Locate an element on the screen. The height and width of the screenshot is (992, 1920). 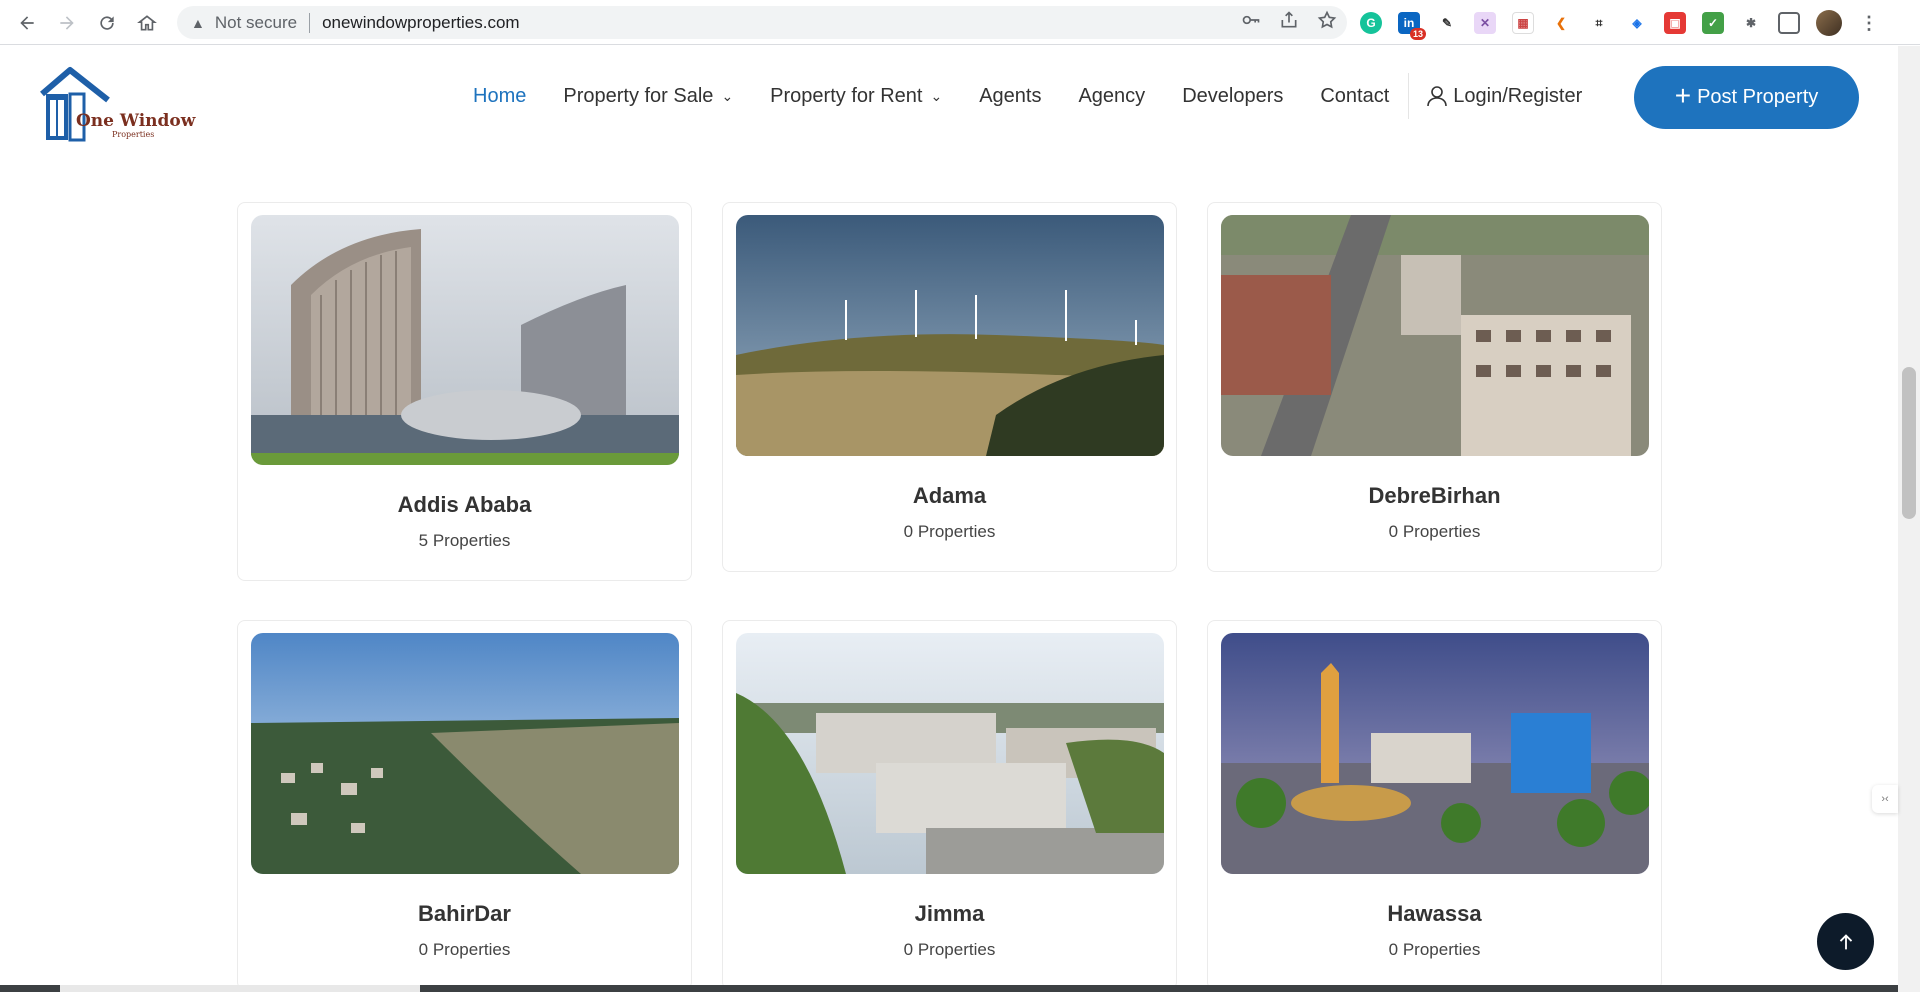
back-to-top-button is located at coordinates (1845, 941).